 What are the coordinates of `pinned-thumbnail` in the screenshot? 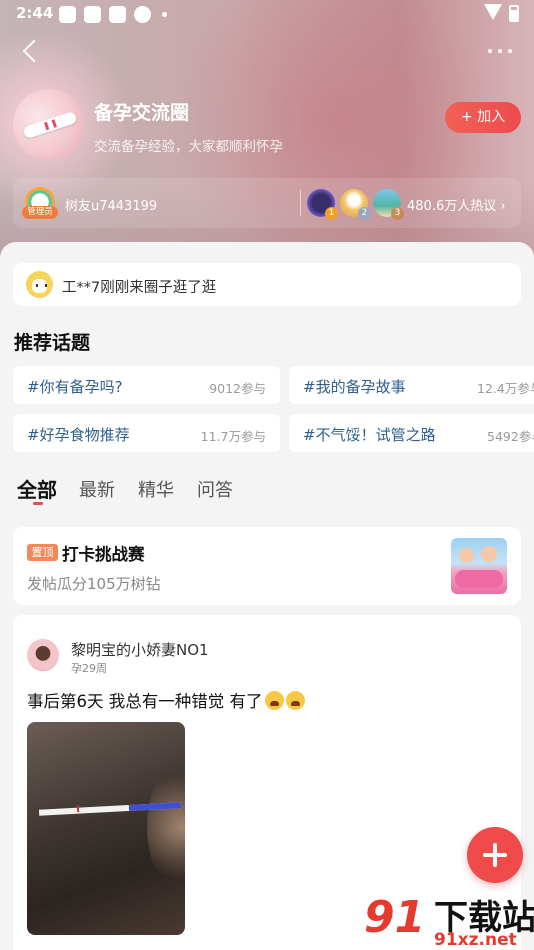 It's located at (479, 566).